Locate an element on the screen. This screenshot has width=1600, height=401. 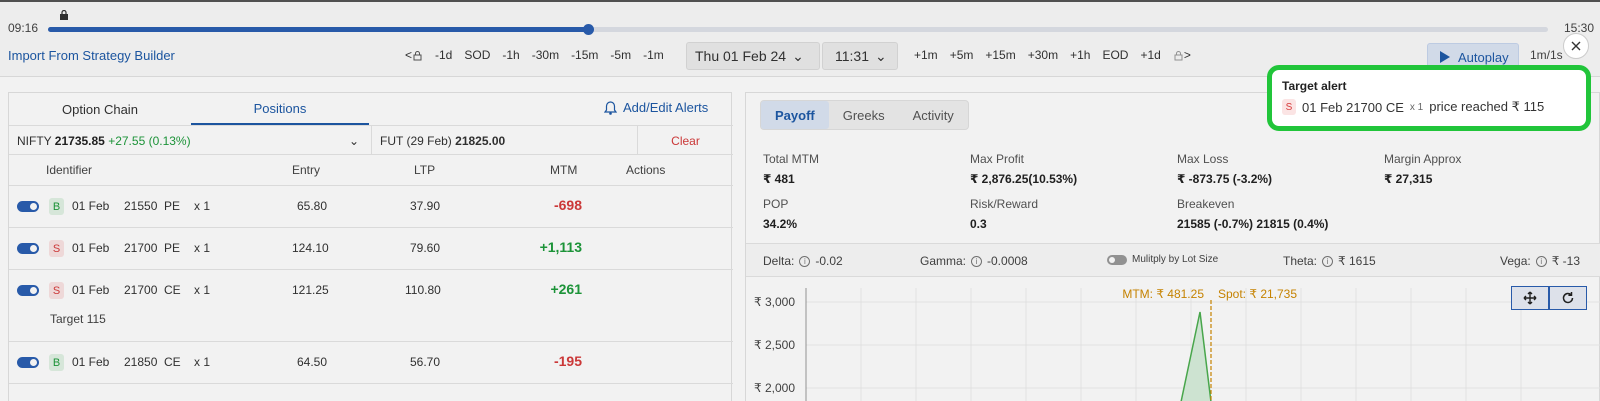
close-toast-button is located at coordinates (1576, 46).